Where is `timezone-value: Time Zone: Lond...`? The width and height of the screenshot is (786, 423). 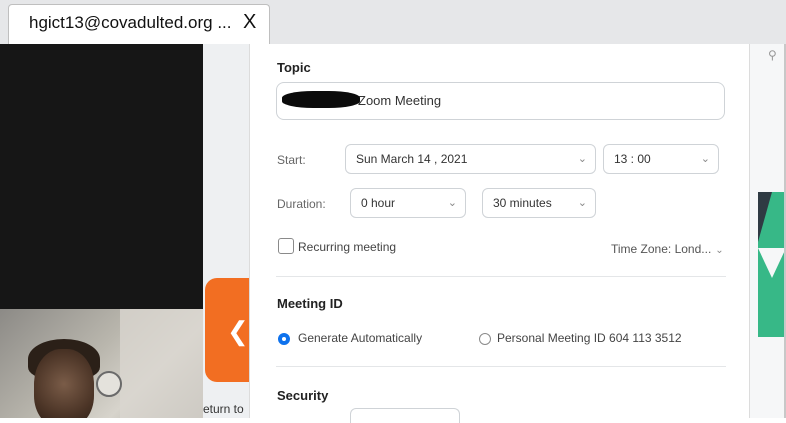
timezone-value: Time Zone: Lond... is located at coordinates (661, 249).